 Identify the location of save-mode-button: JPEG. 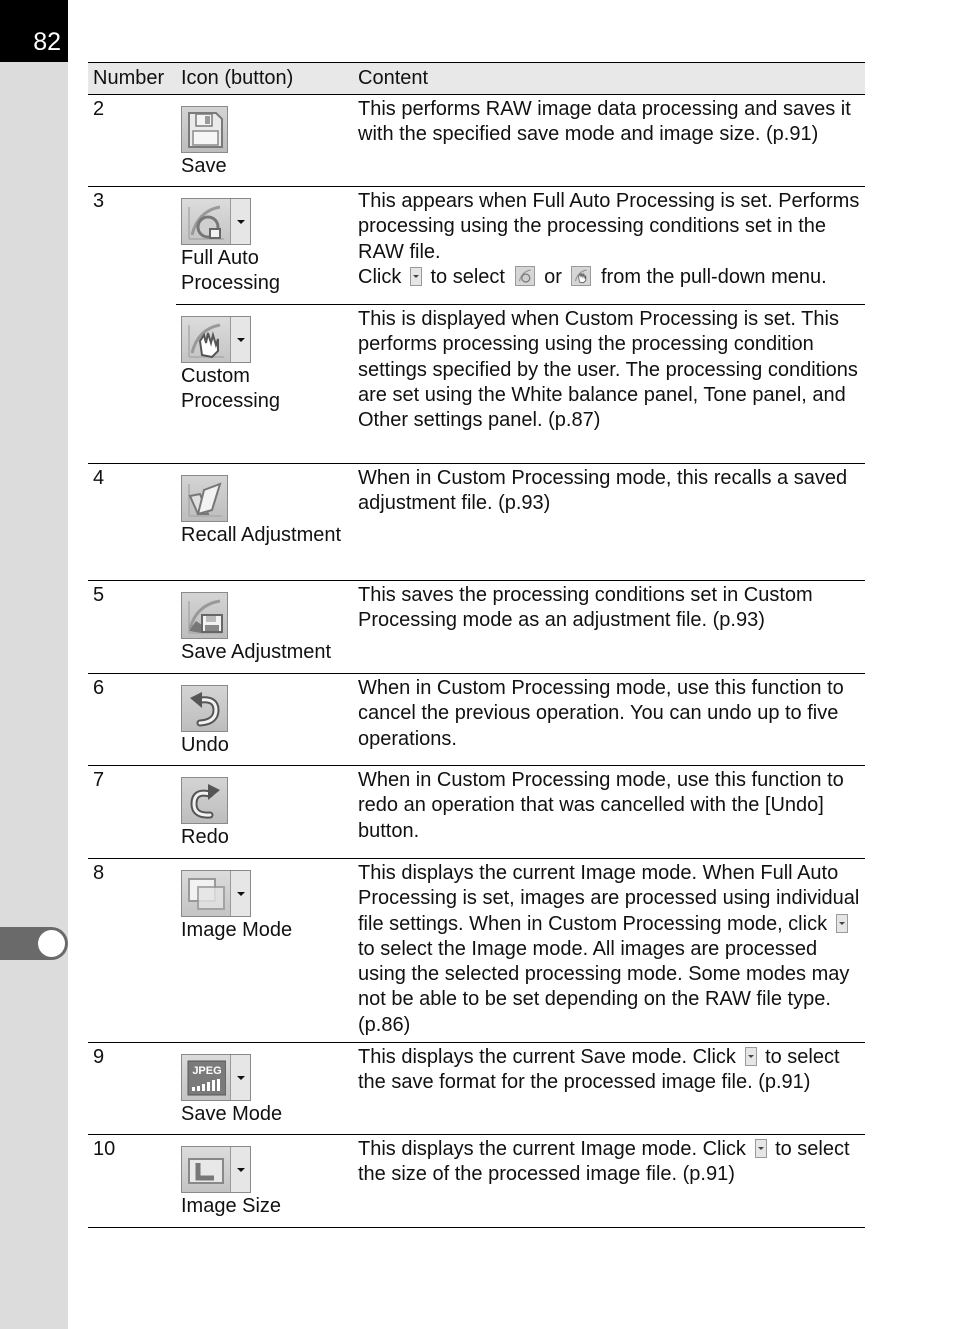
(216, 1077).